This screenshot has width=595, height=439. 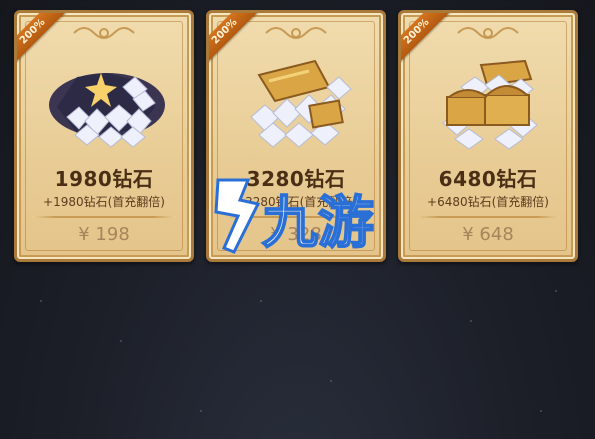 What do you see at coordinates (301, 103) in the screenshot?
I see `diamond-chest-icon` at bounding box center [301, 103].